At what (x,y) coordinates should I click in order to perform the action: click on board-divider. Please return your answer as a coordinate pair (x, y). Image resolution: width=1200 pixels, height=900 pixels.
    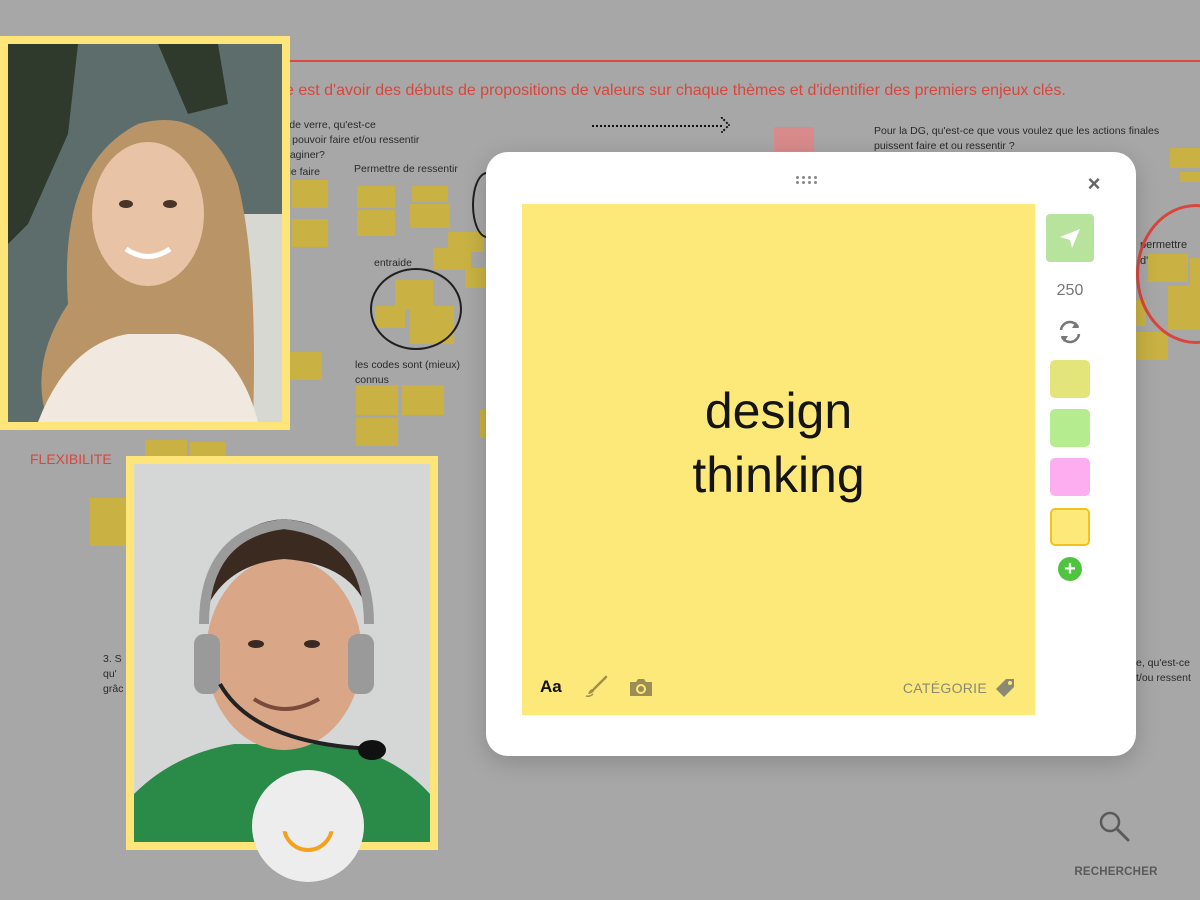
    Looking at the image, I should click on (742, 61).